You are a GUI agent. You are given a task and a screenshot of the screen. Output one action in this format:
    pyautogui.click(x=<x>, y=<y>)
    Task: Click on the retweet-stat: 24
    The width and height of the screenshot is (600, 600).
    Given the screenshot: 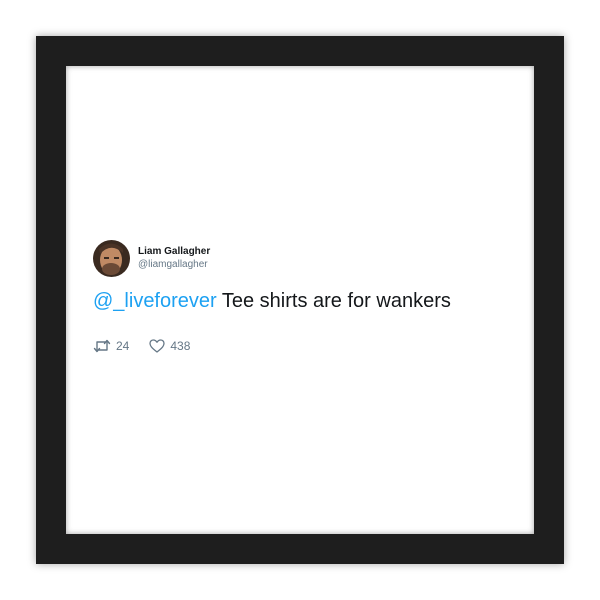 What is the action you would take?
    pyautogui.click(x=111, y=346)
    